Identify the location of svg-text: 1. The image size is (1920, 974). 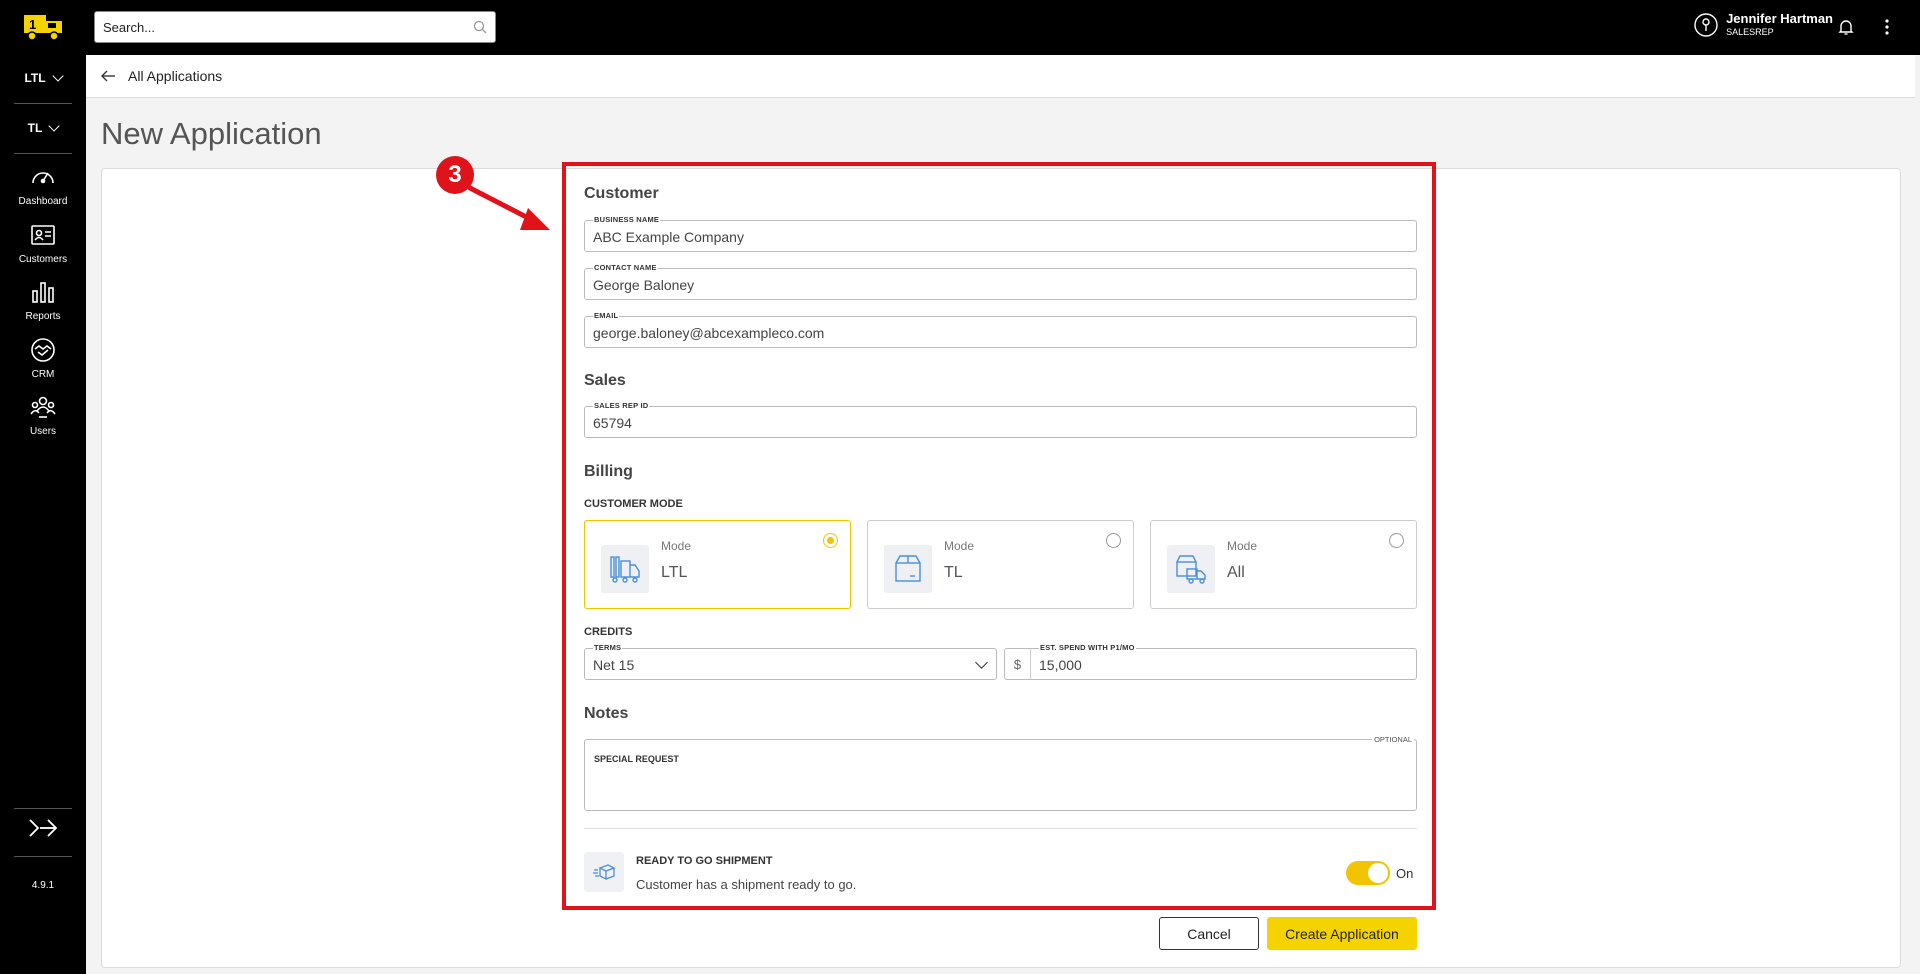
(32, 24).